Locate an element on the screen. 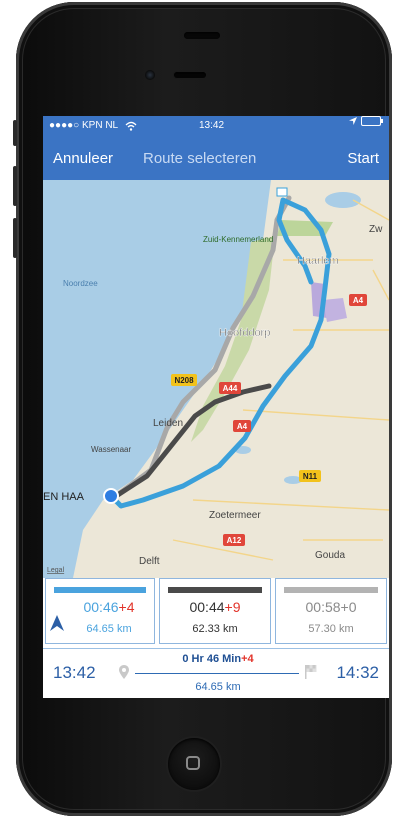 The height and width of the screenshot is (819, 408). route-2-color-bar is located at coordinates (215, 590).